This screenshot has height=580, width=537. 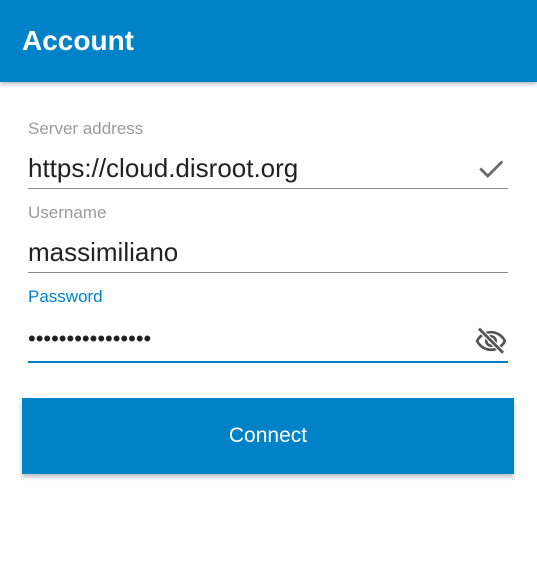 I want to click on server-address-label: Server address, so click(x=86, y=128).